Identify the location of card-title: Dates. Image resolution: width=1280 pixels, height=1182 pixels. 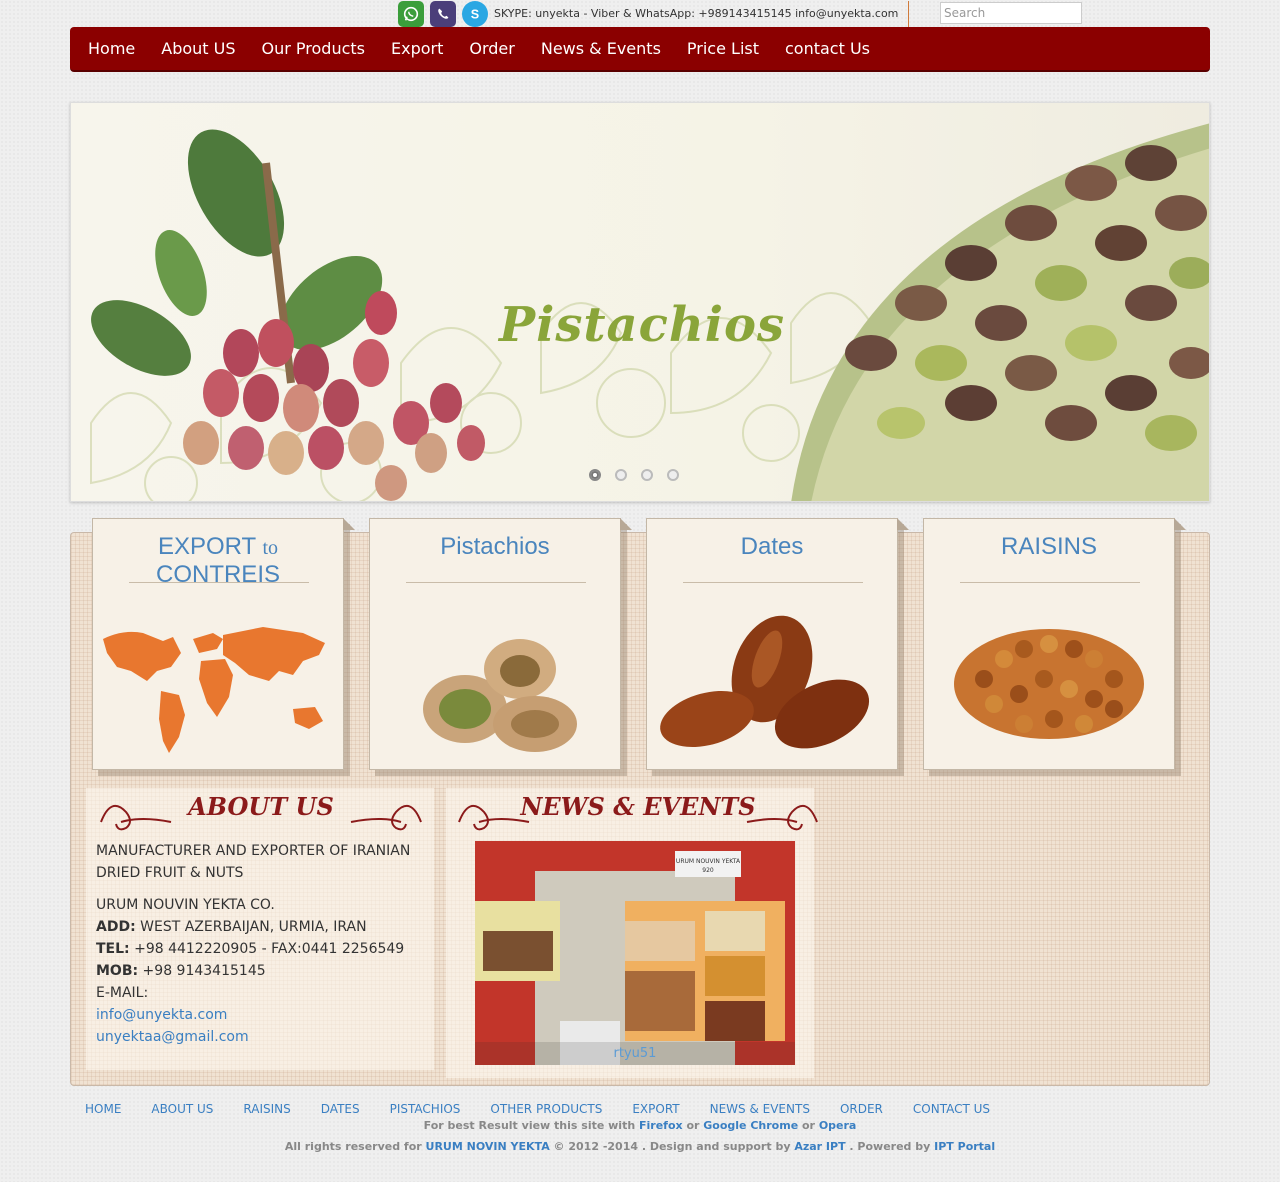
(772, 546).